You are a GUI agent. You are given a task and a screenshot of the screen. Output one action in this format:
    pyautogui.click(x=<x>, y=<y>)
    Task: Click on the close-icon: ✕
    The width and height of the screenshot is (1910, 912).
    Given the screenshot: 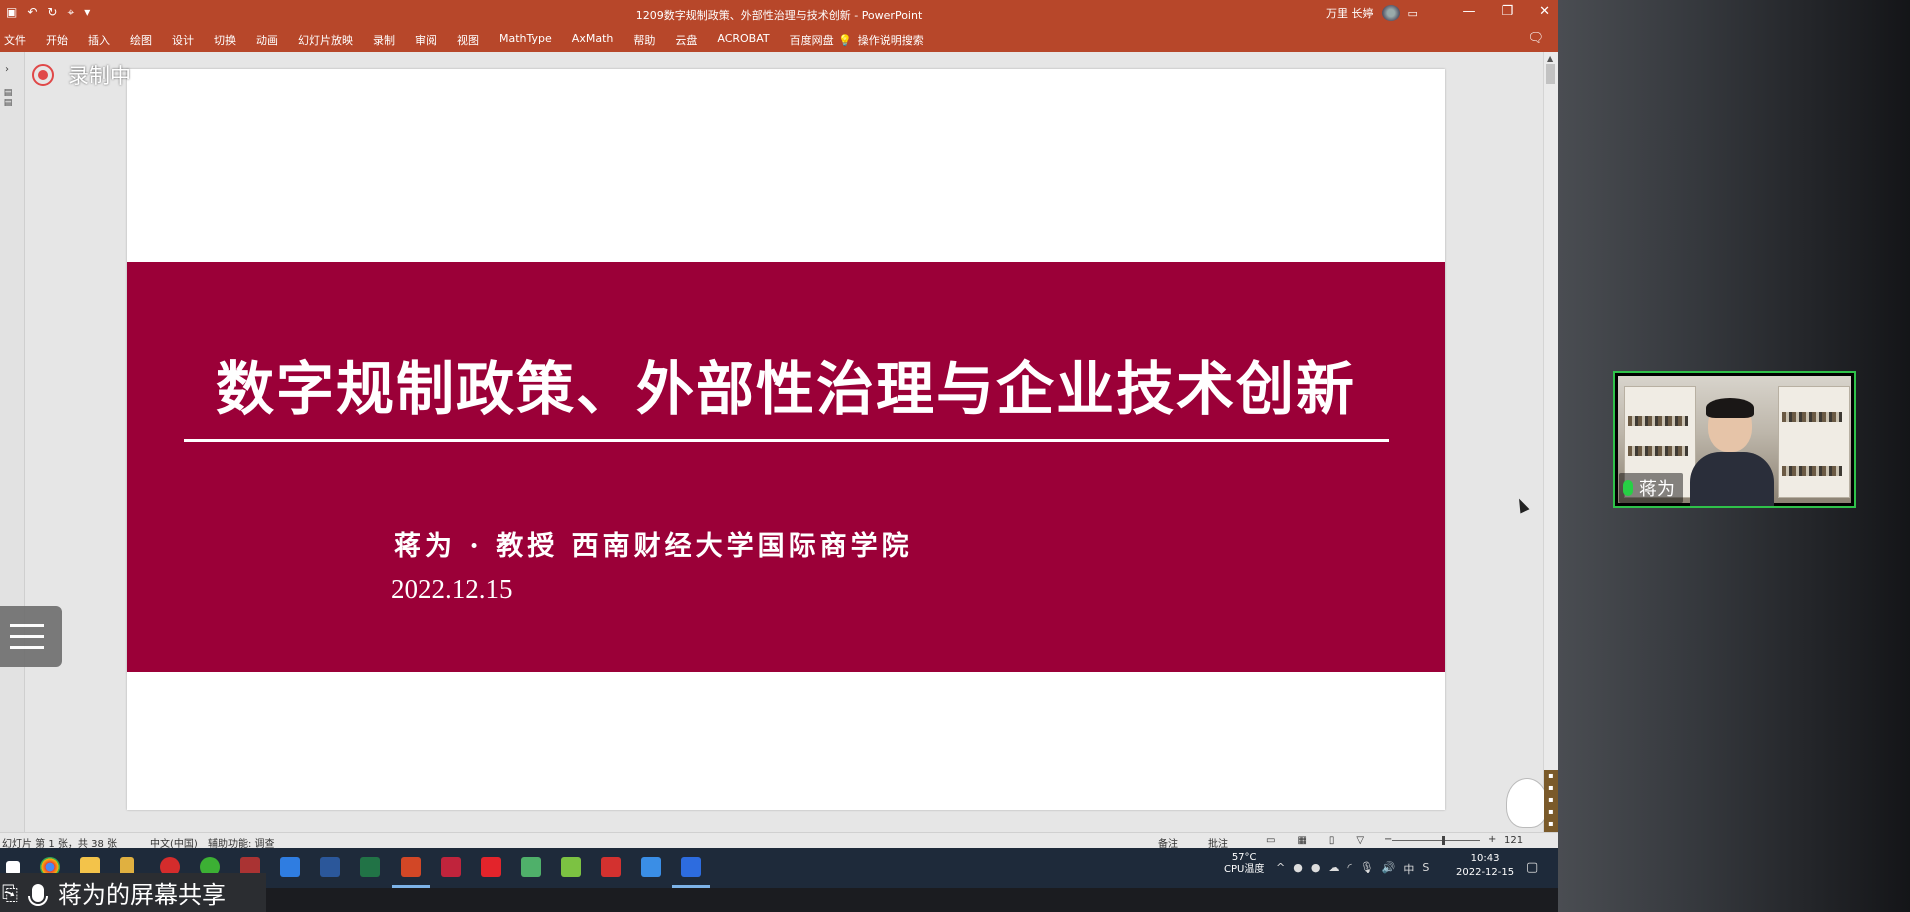 What is the action you would take?
    pyautogui.click(x=1544, y=11)
    